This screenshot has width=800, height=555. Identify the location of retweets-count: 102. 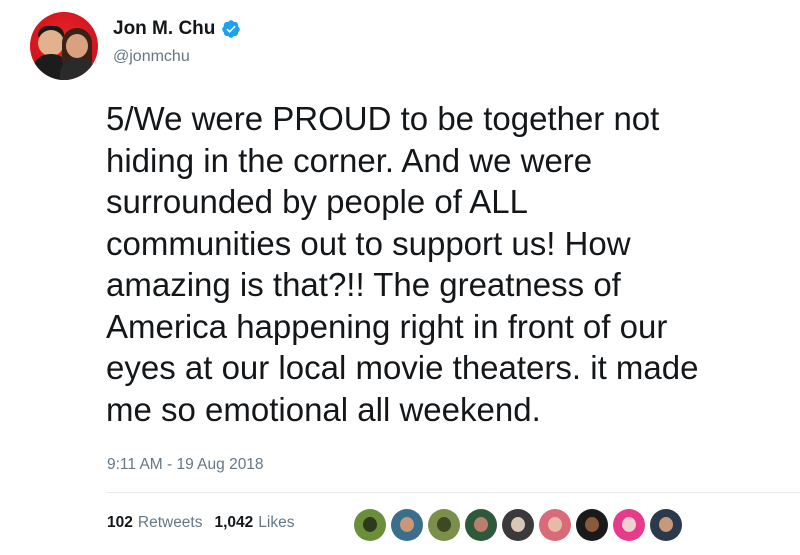
(120, 522).